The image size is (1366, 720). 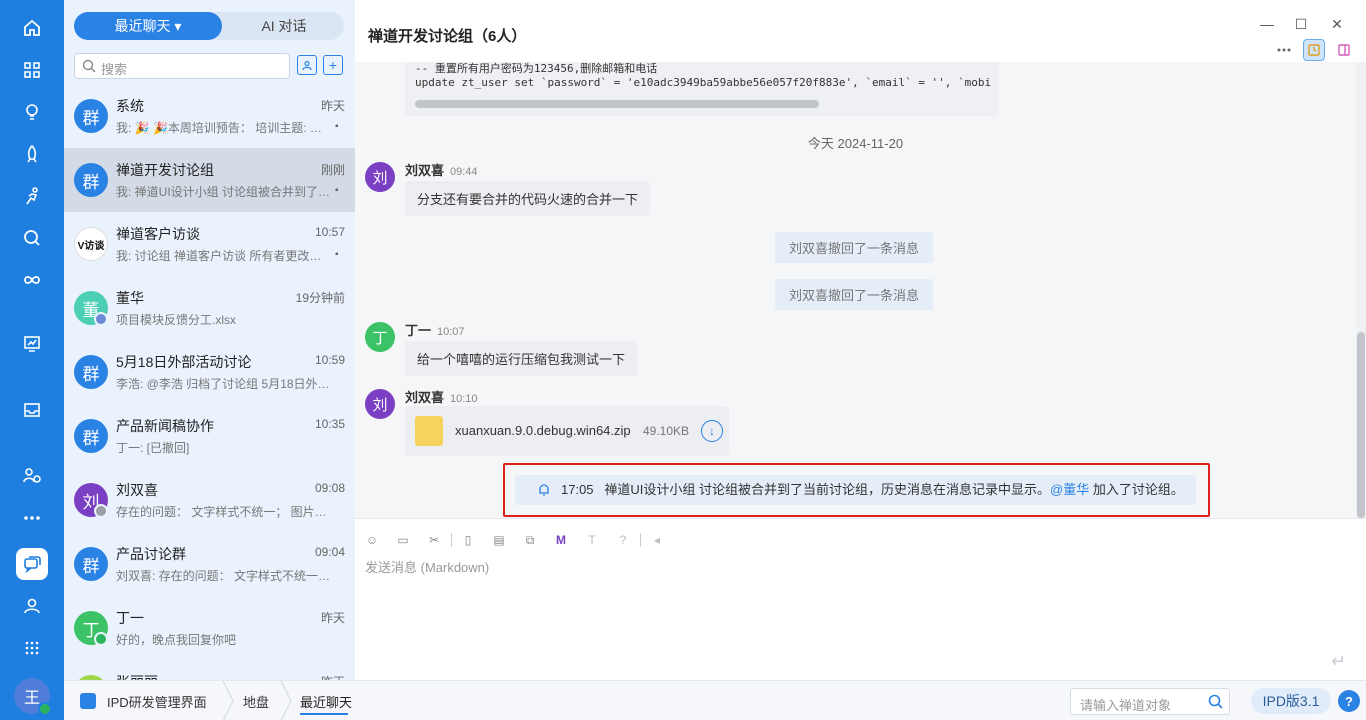 I want to click on help-icon: ?, so click(x=1349, y=701).